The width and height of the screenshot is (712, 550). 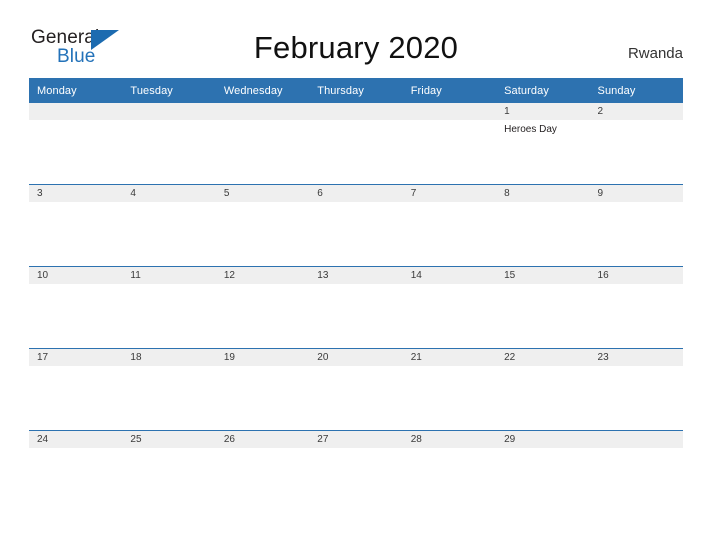 I want to click on day-number: 13, so click(x=356, y=275).